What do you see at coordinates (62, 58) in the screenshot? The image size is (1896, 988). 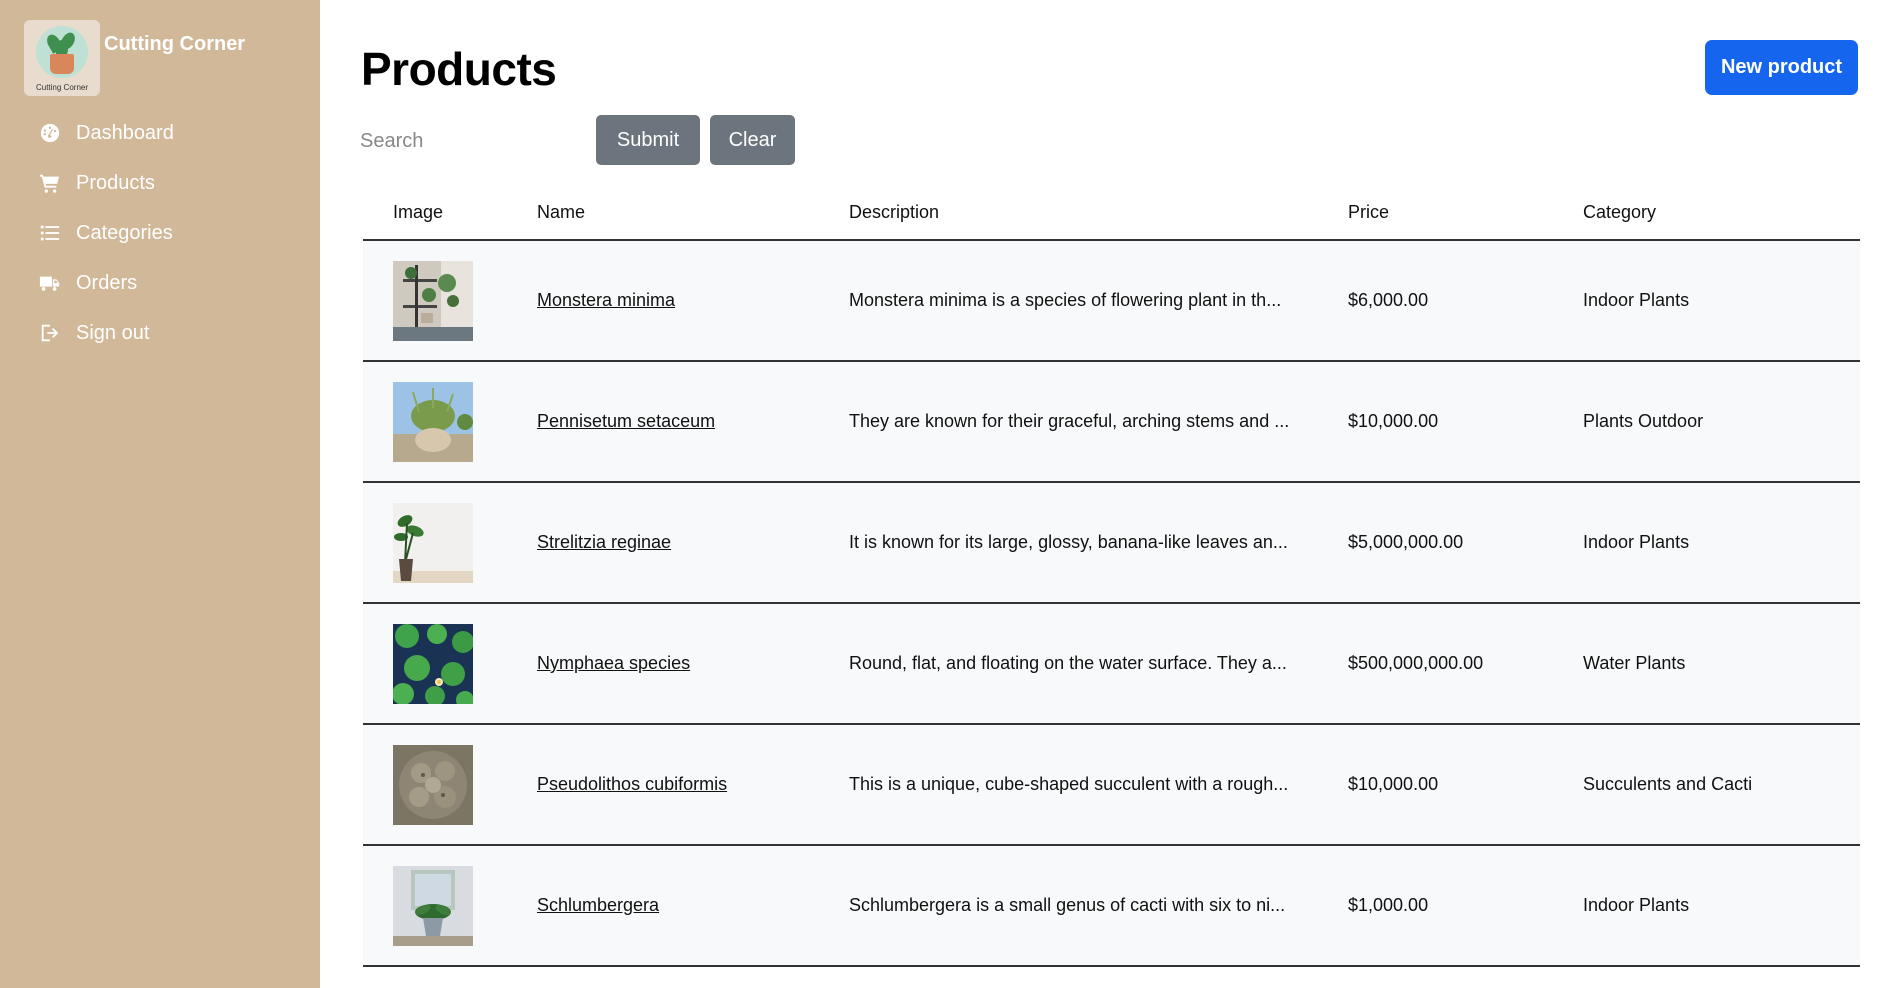 I see `brand-logo: Cutting Corner` at bounding box center [62, 58].